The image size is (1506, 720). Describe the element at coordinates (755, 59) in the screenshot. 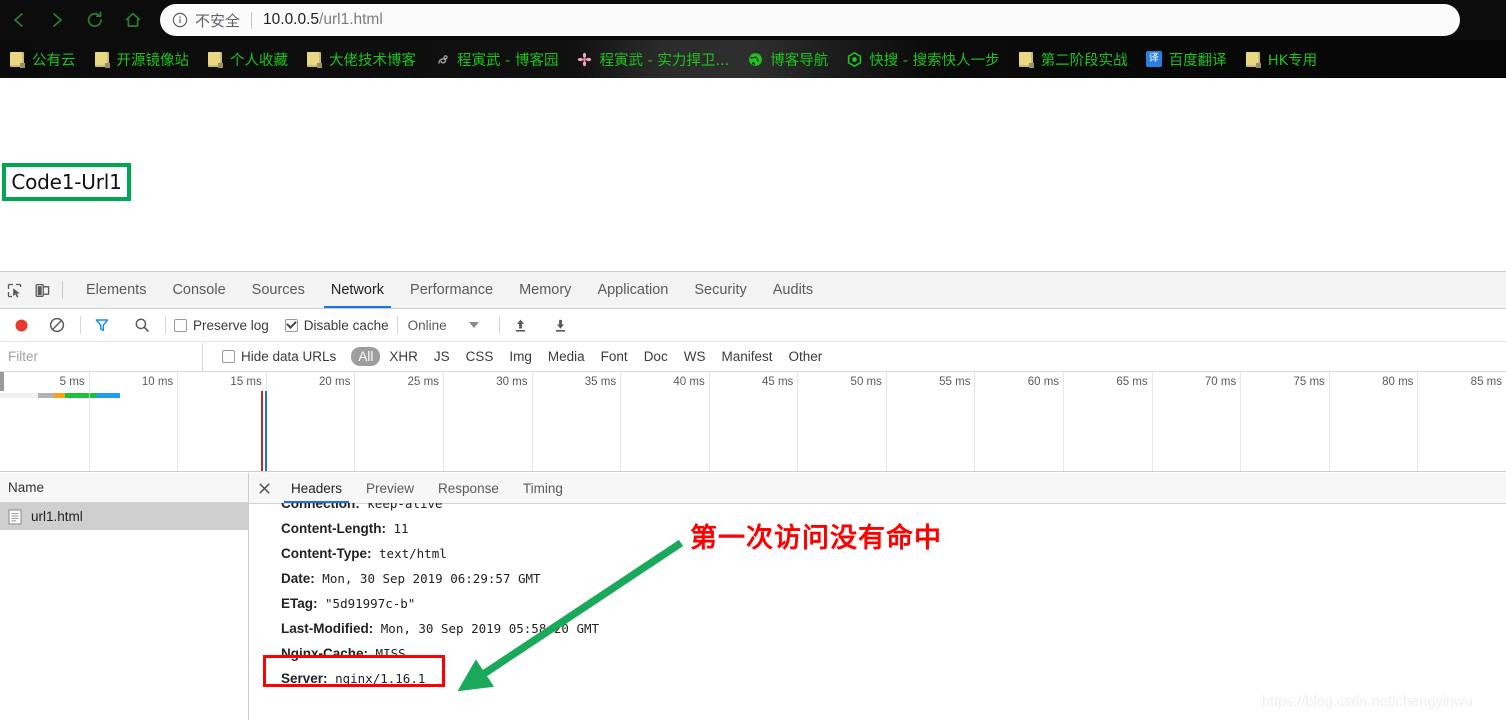

I see `globe-favicon` at that location.